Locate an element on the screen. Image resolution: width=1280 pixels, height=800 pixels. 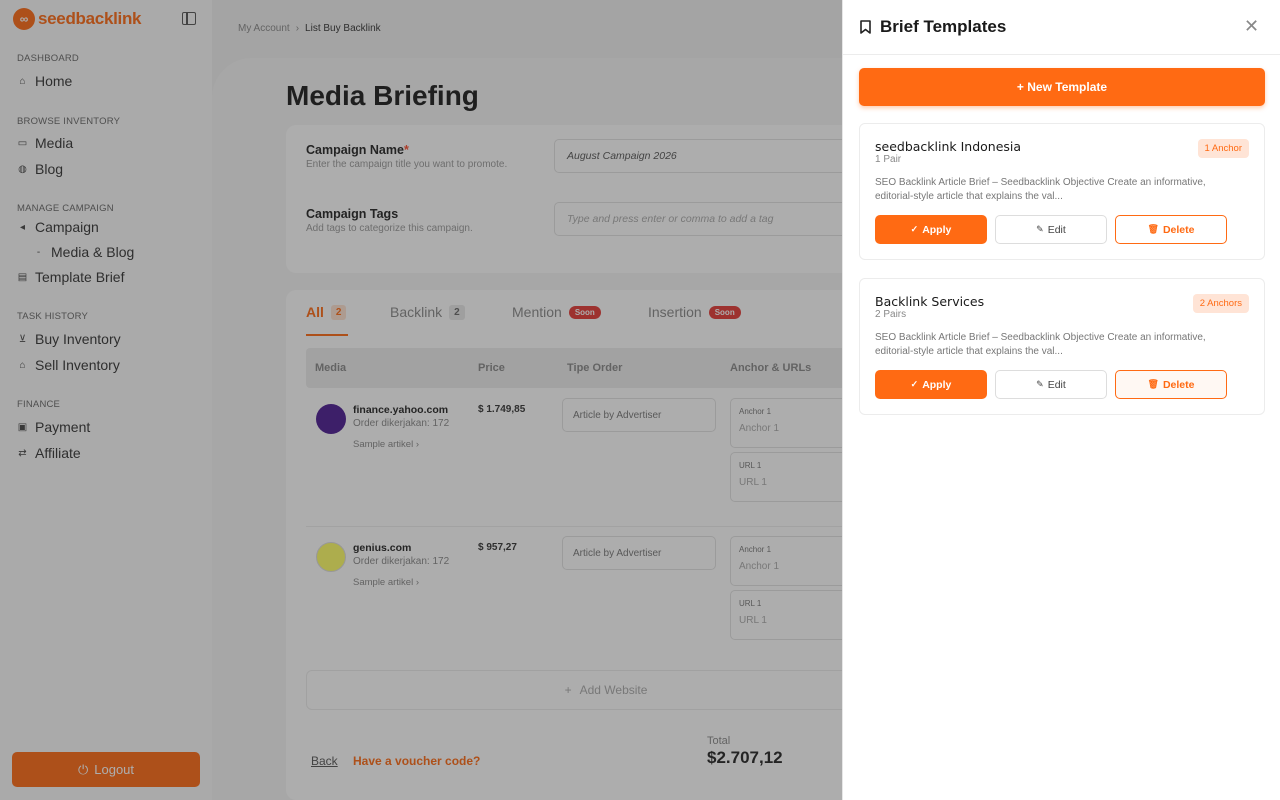
template-pairs: 1 Pair is located at coordinates (888, 159).